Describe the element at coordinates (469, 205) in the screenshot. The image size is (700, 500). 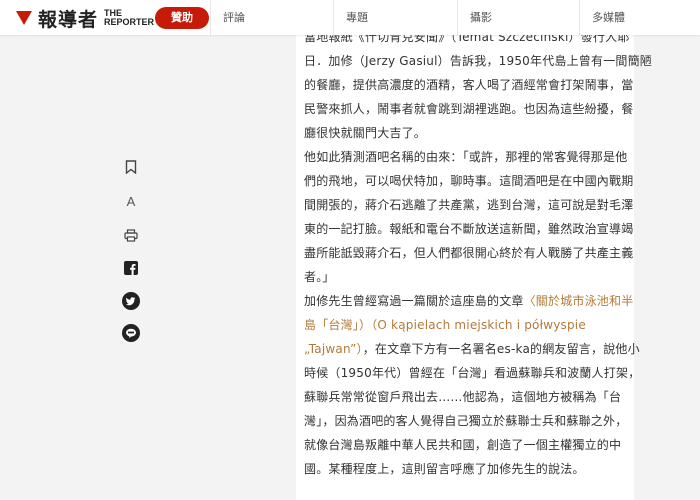
I see `article-line: 間開張的，蔣介石逃離了共產黨，逃到台灣，這可說是對毛澤` at that location.